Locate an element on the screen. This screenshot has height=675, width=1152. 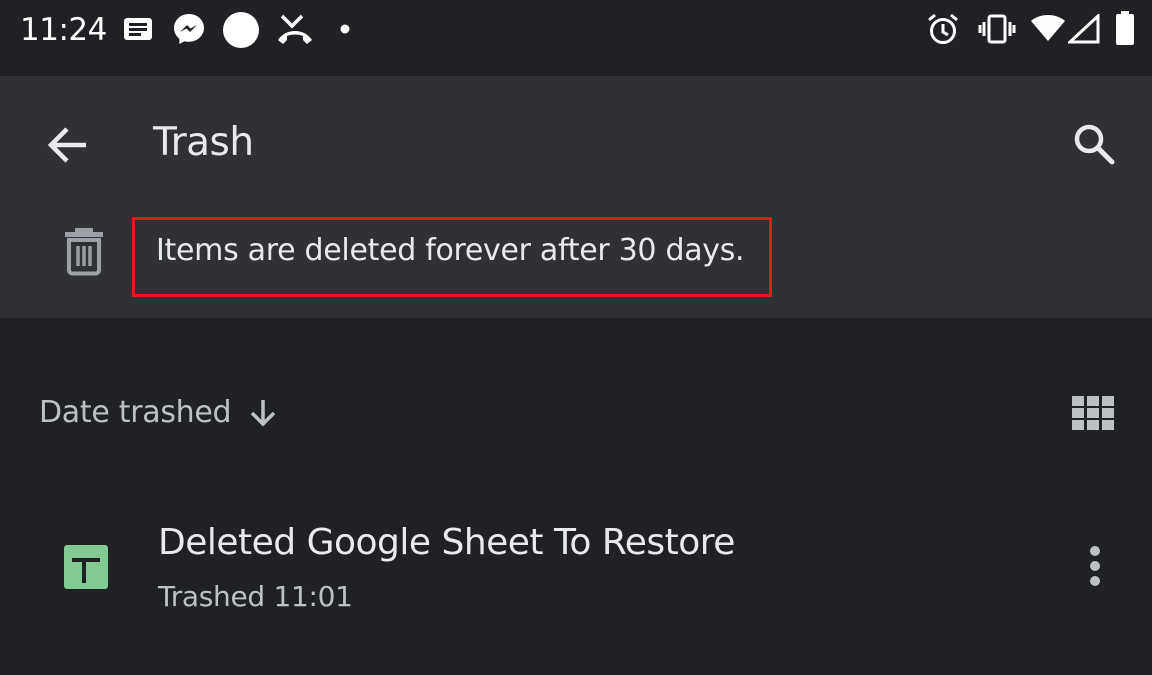
search-icon is located at coordinates (1094, 144).